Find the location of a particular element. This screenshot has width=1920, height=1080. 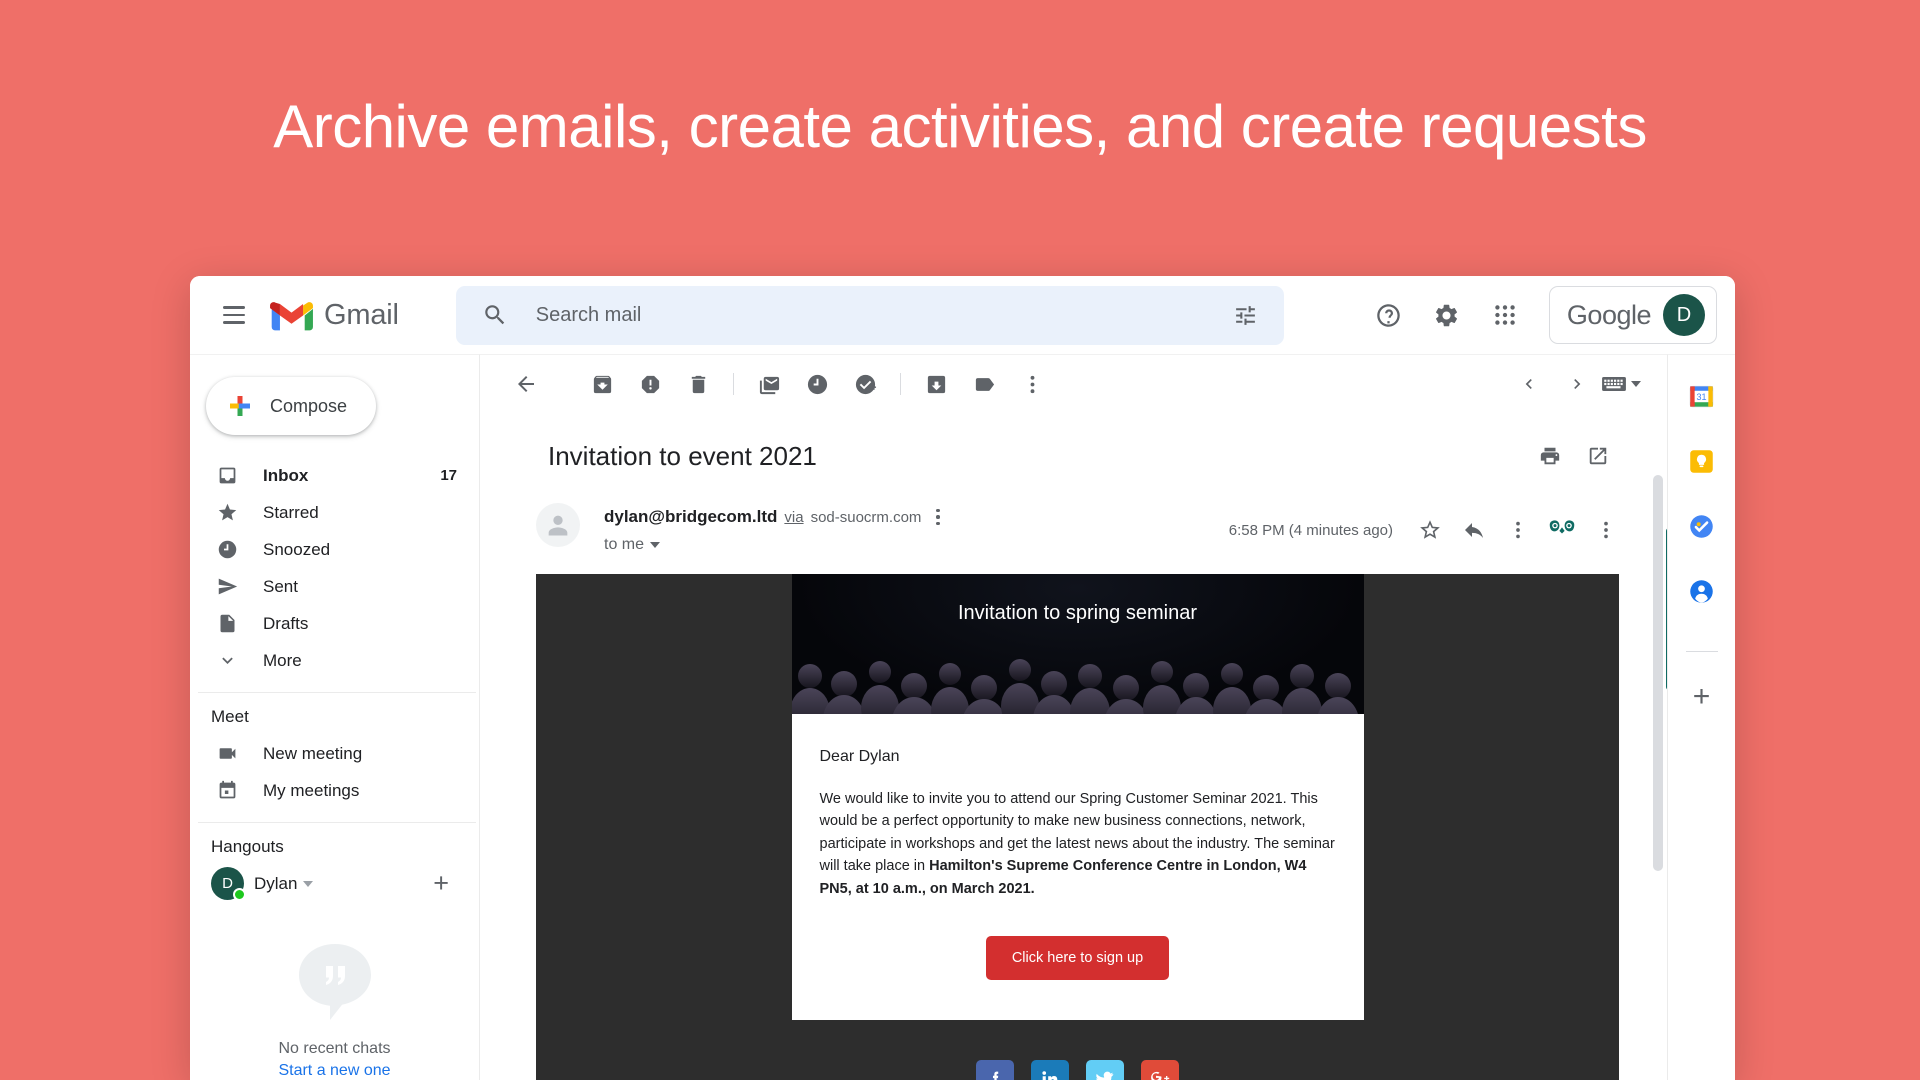

subject-row: Invitation to event 2021 is located at coordinates (1073, 452).